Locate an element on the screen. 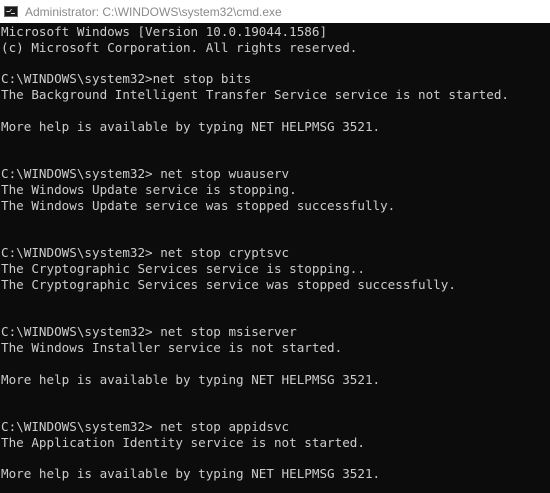 This screenshot has height=493, width=550. console-line: C:\WINDOWS\system32>net stop bits is located at coordinates (126, 79).